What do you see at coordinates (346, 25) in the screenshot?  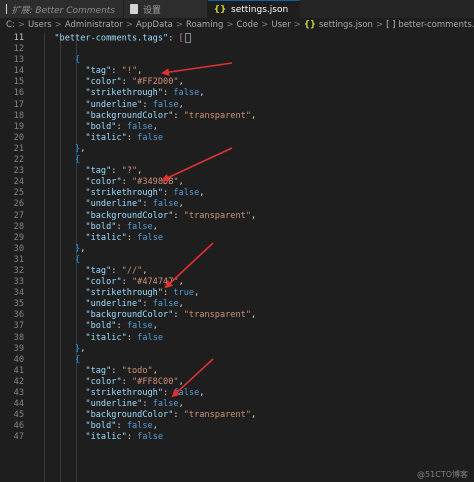 I see `breadcrumb-file: settings.json` at bounding box center [346, 25].